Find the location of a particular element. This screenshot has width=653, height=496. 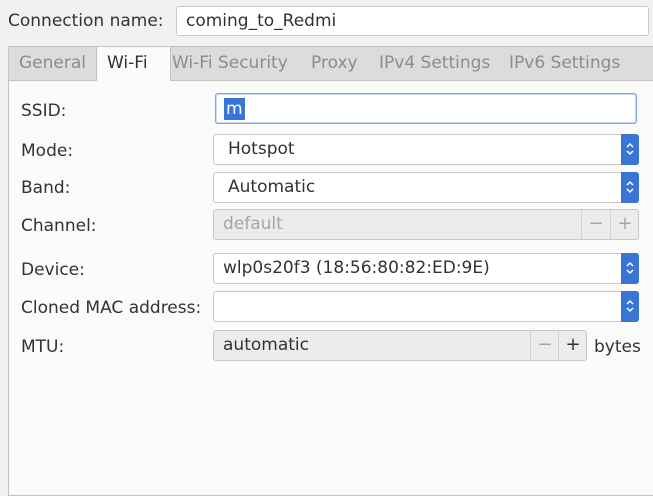

cloned-mac-combo is located at coordinates (426, 306).